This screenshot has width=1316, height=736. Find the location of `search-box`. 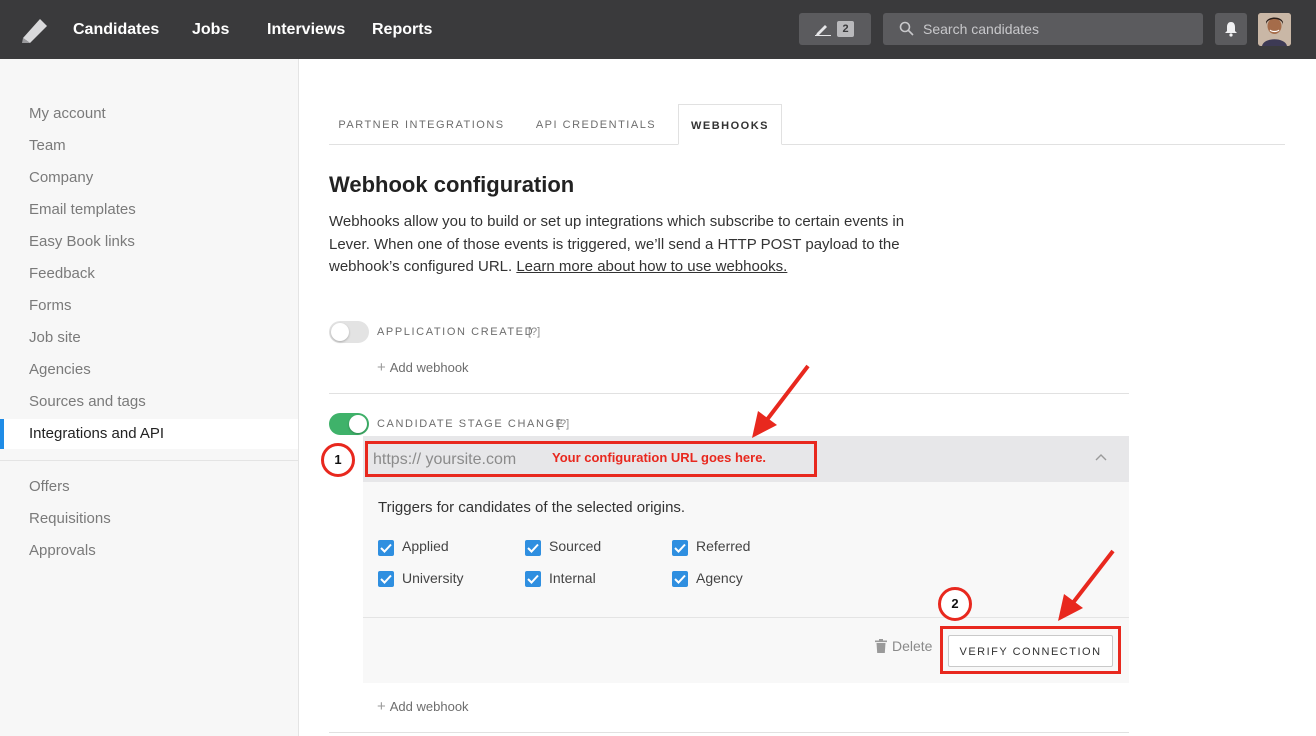

search-box is located at coordinates (1043, 29).